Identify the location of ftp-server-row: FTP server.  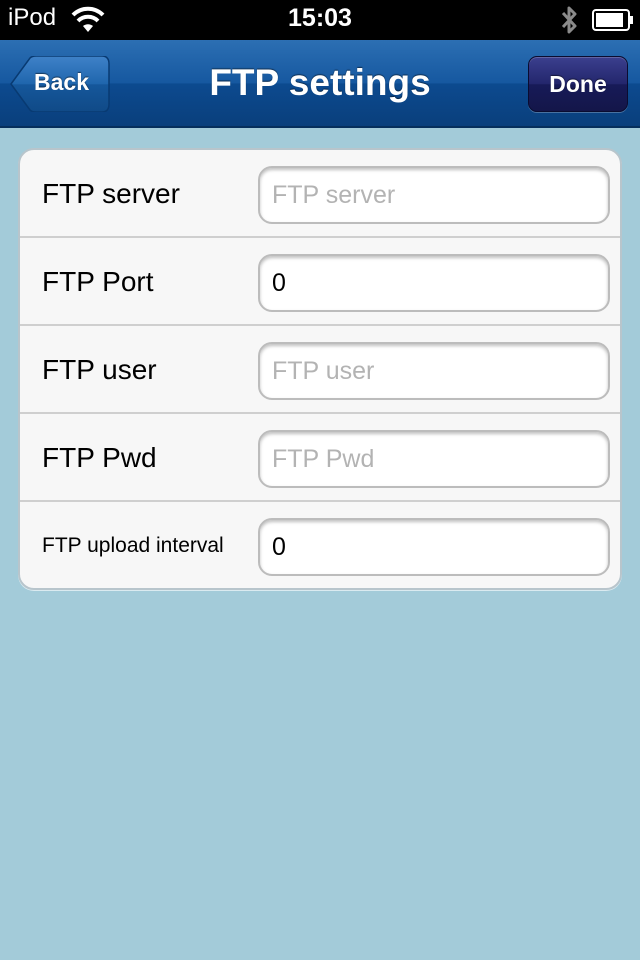
(320, 194).